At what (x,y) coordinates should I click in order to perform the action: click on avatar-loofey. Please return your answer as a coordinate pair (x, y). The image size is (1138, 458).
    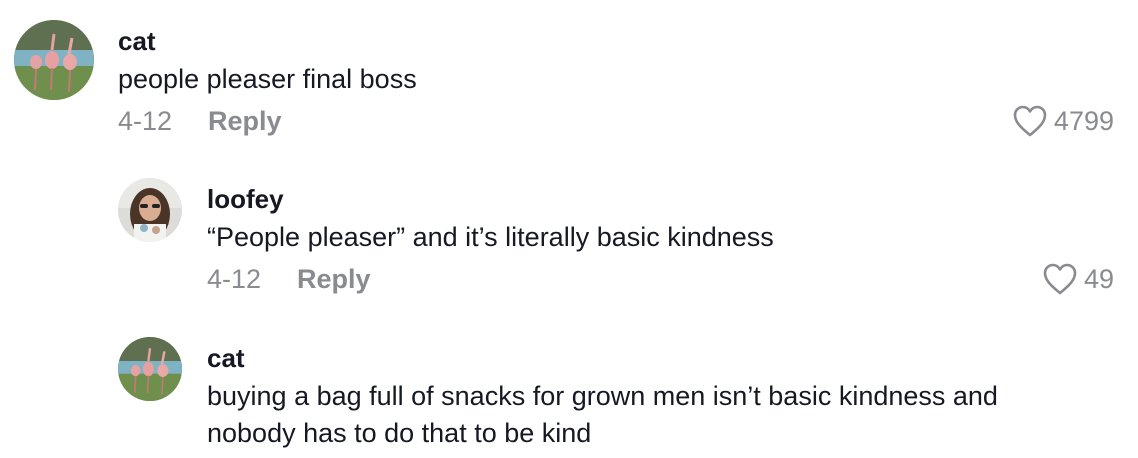
    Looking at the image, I should click on (150, 210).